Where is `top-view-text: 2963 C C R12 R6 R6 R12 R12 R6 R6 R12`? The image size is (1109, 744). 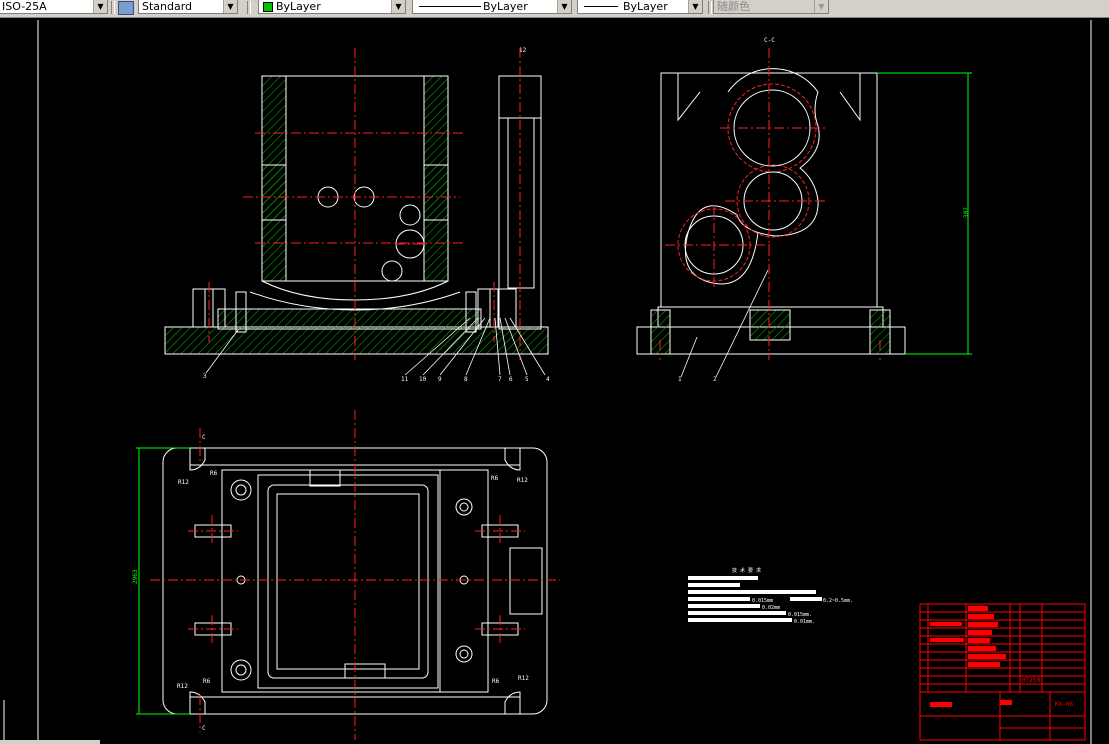
top-view-text: 2963 C C R12 R6 R6 R12 R12 R6 R6 R12 is located at coordinates (330, 583).